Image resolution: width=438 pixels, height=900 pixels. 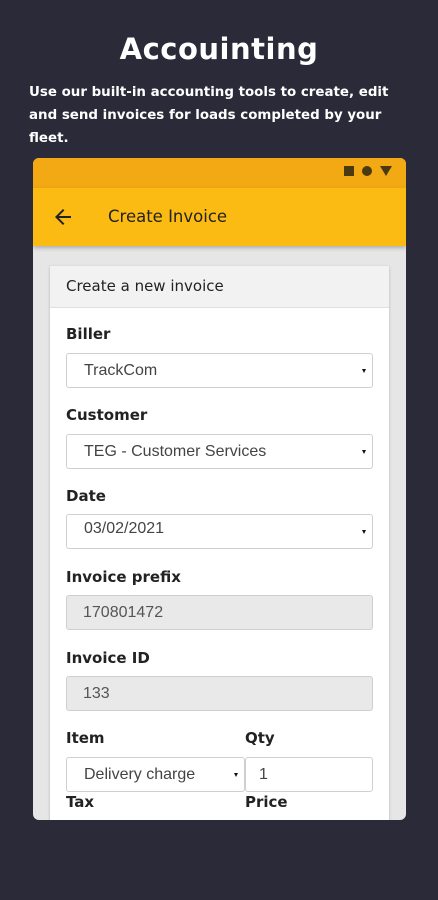 I want to click on qty-input: 1, so click(x=309, y=774).